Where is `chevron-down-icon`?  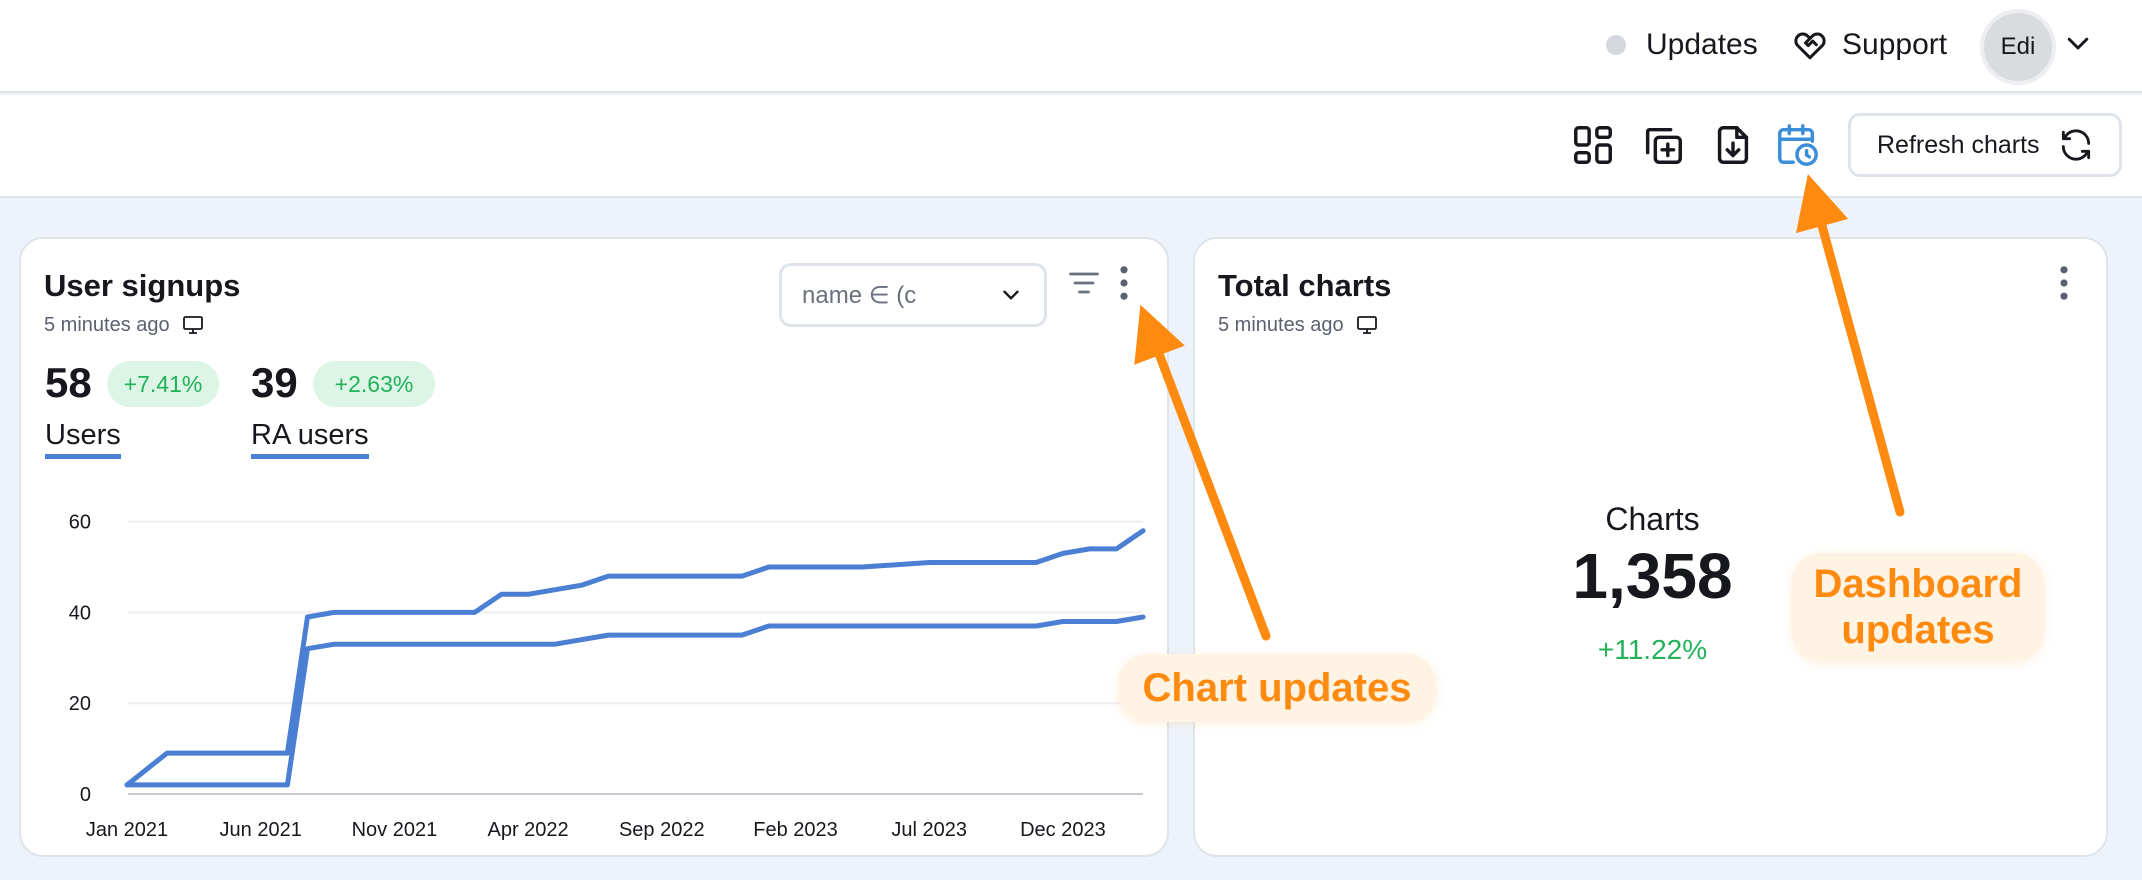 chevron-down-icon is located at coordinates (2078, 43).